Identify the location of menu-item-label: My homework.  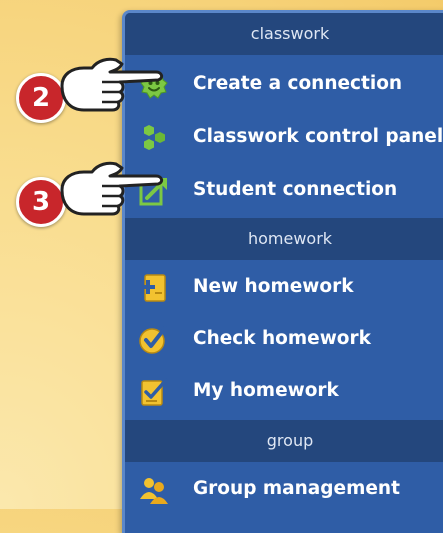
(266, 390).